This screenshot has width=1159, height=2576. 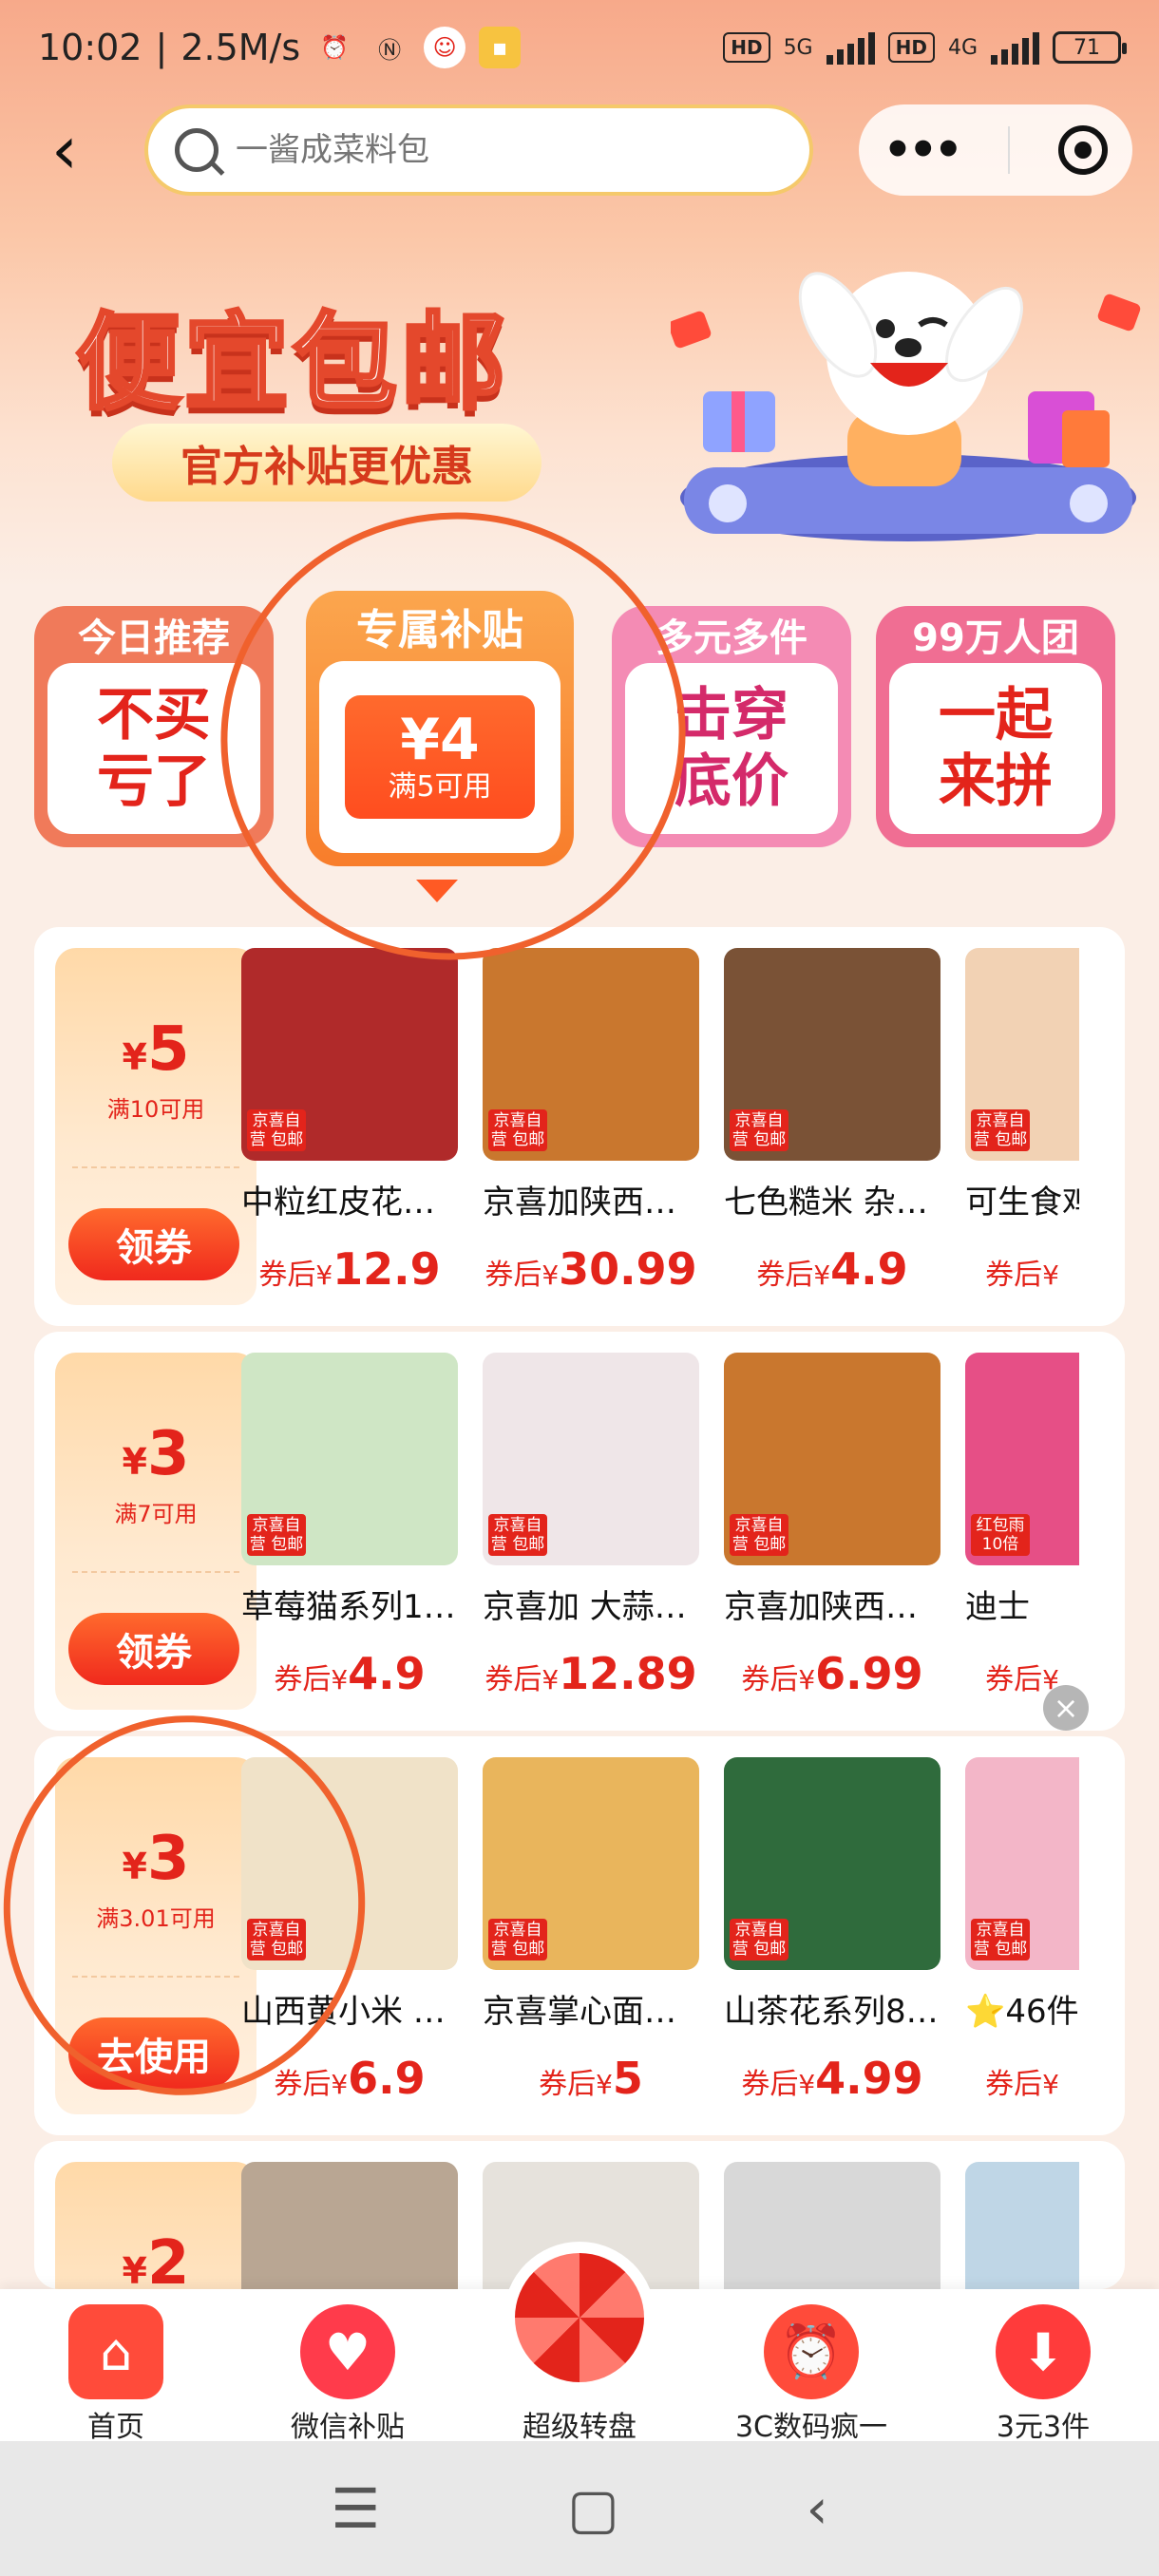 I want to click on home-icon: ⌂, so click(x=115, y=2351).